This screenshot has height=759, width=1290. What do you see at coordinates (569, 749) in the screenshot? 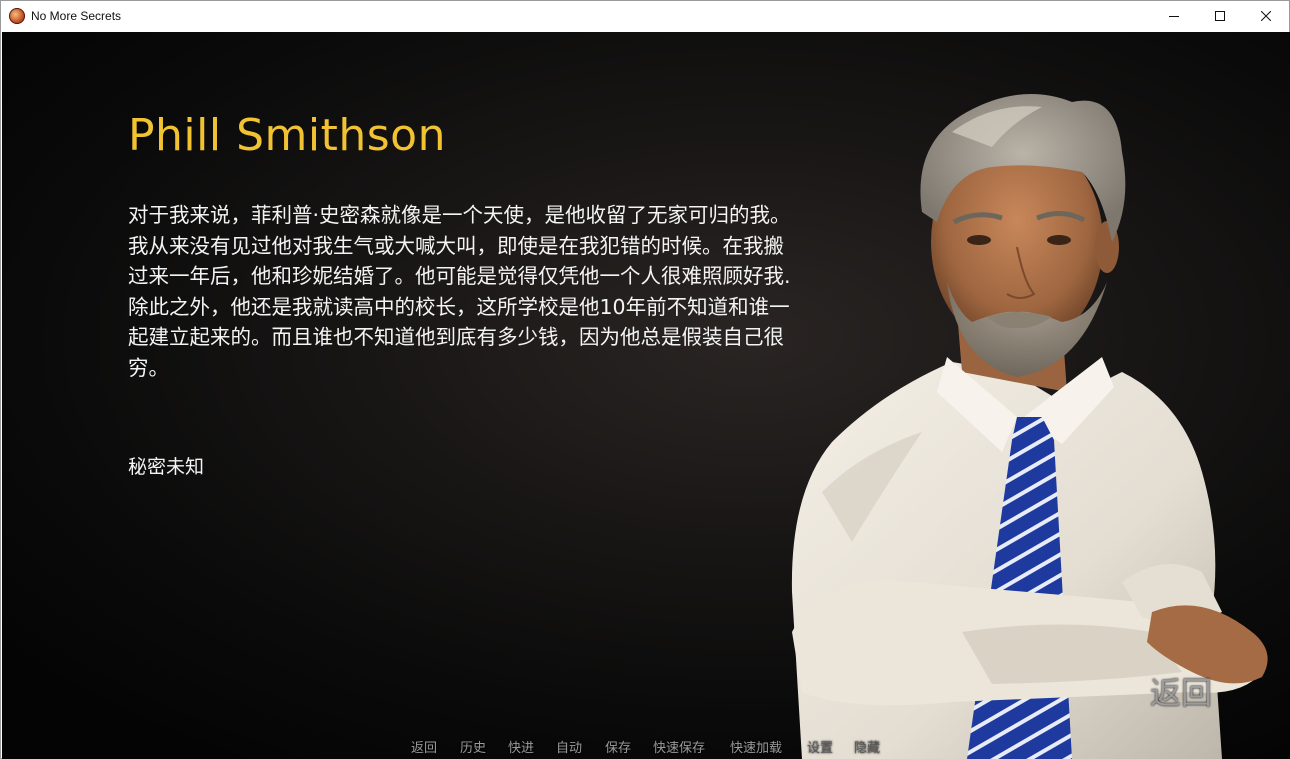
I see `quick-menu-auto: 自动` at bounding box center [569, 749].